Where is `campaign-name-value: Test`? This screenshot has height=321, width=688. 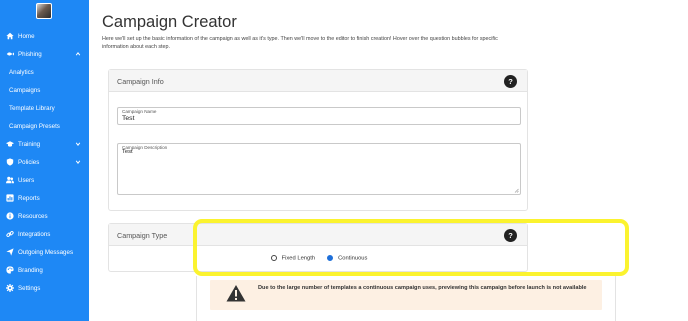
campaign-name-value: Test is located at coordinates (128, 118).